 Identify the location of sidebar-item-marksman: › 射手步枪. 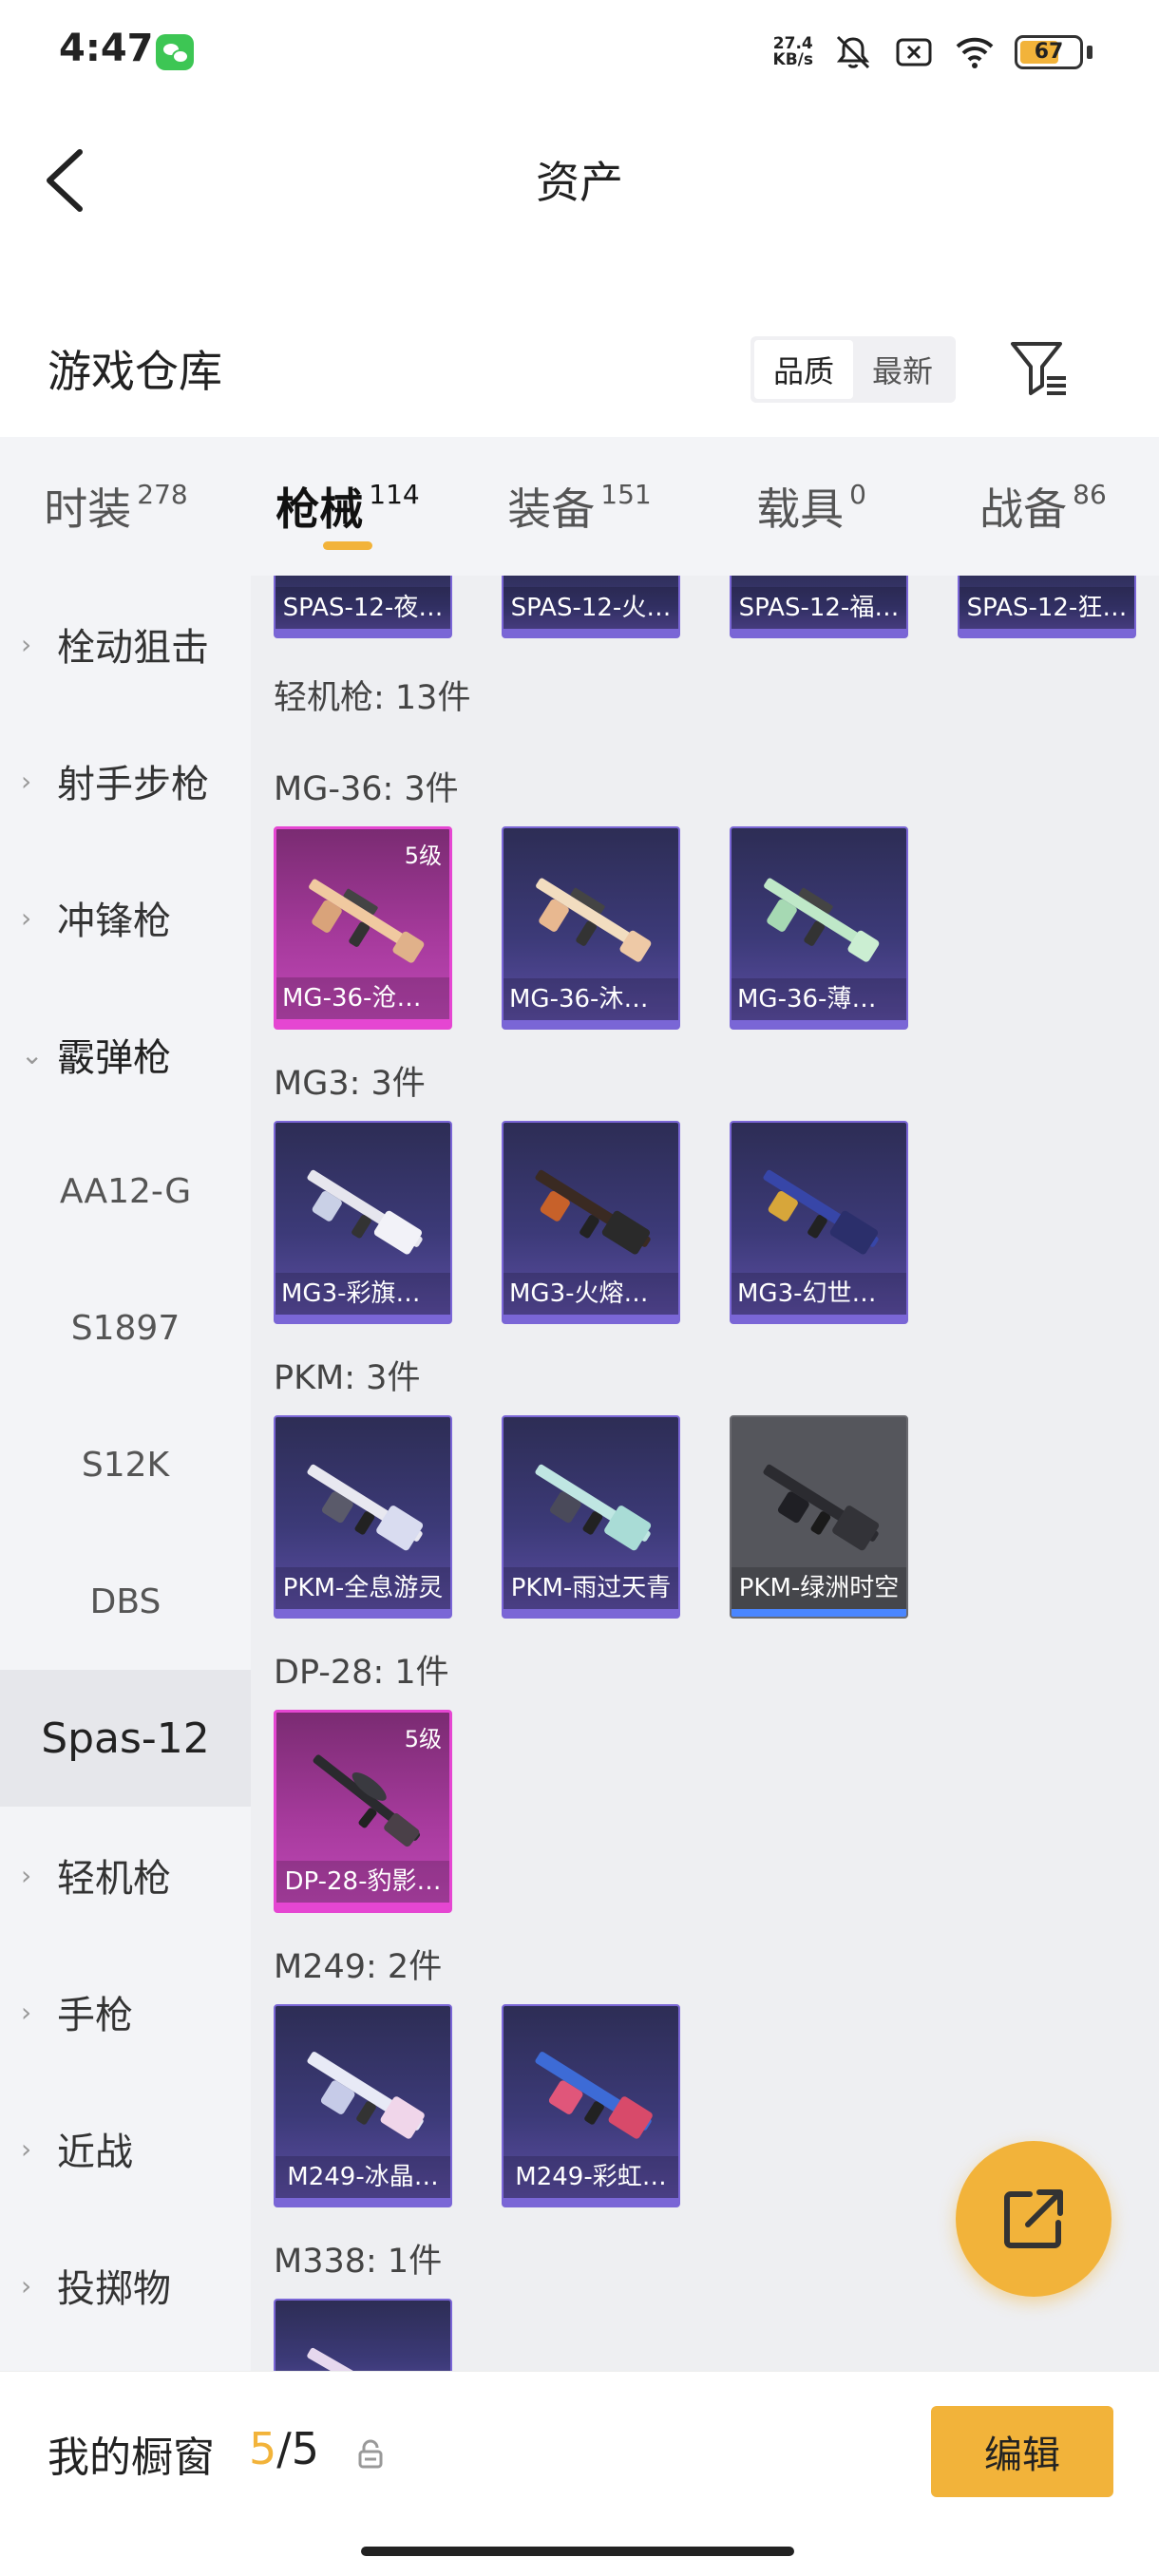
(125, 780).